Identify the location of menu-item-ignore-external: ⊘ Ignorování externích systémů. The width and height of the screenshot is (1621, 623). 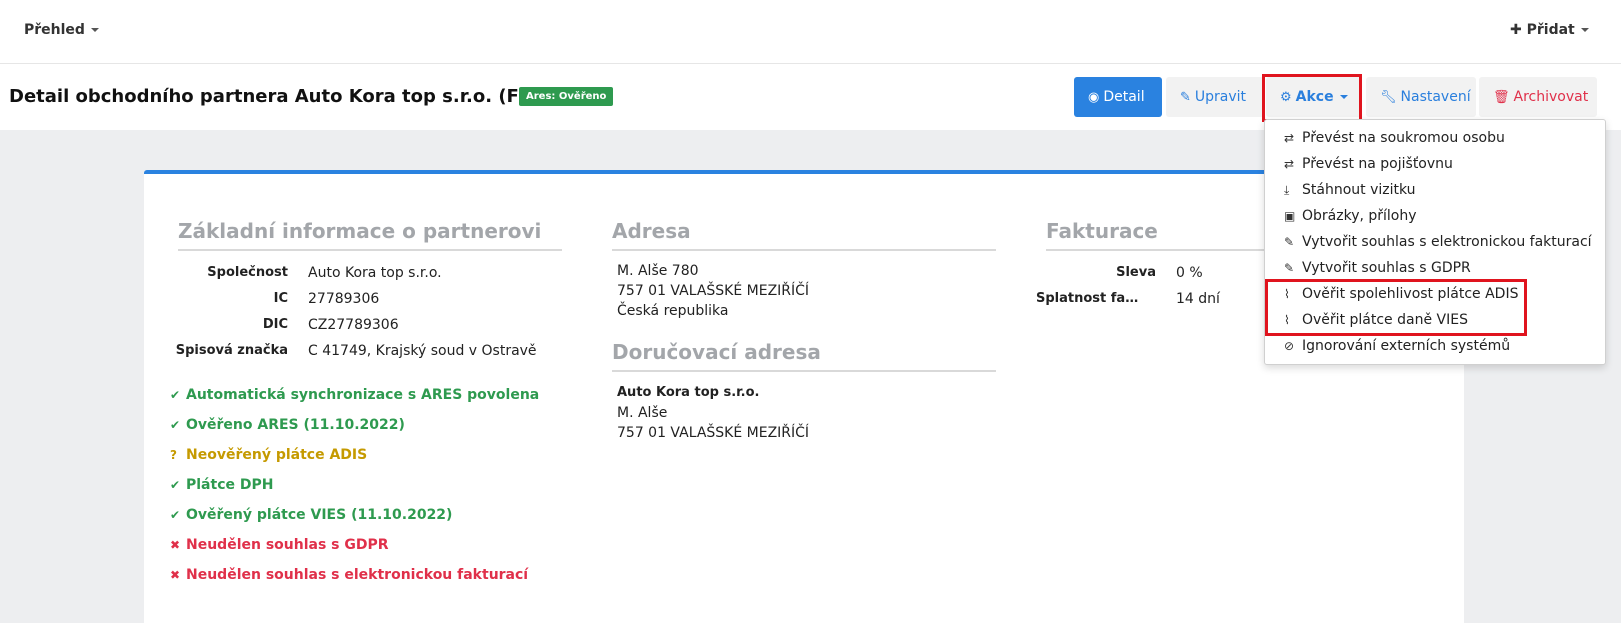
(1397, 346).